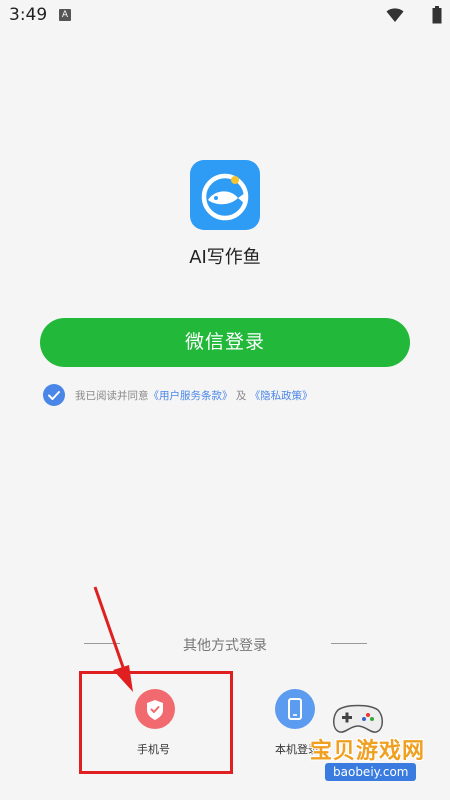 This screenshot has width=450, height=800. What do you see at coordinates (358, 718) in the screenshot?
I see `gamepad-icon` at bounding box center [358, 718].